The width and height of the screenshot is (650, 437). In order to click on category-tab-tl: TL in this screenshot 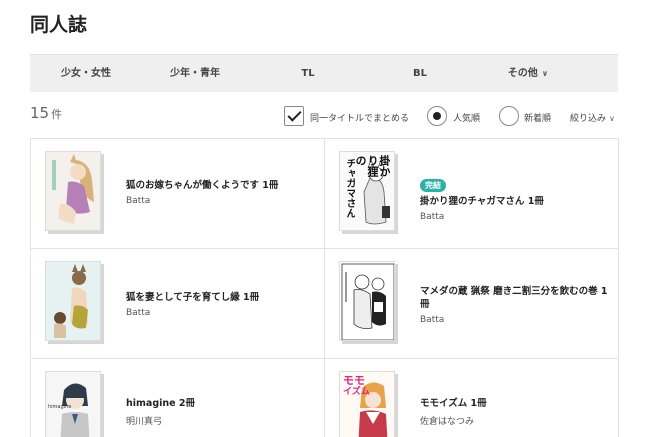, I will do `click(307, 74)`.